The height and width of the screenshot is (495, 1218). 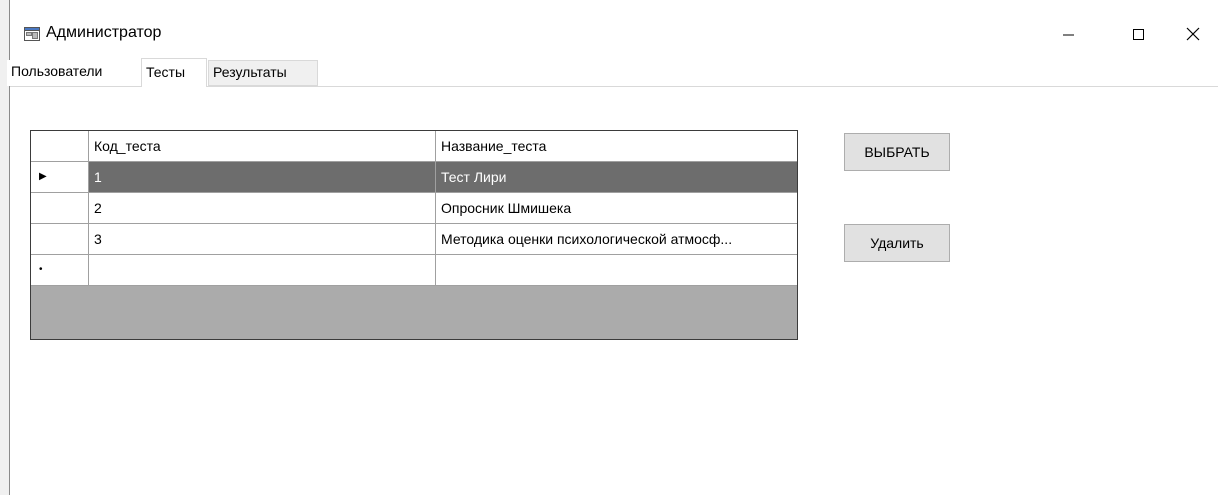 I want to click on row-header-corner, so click(x=60, y=146).